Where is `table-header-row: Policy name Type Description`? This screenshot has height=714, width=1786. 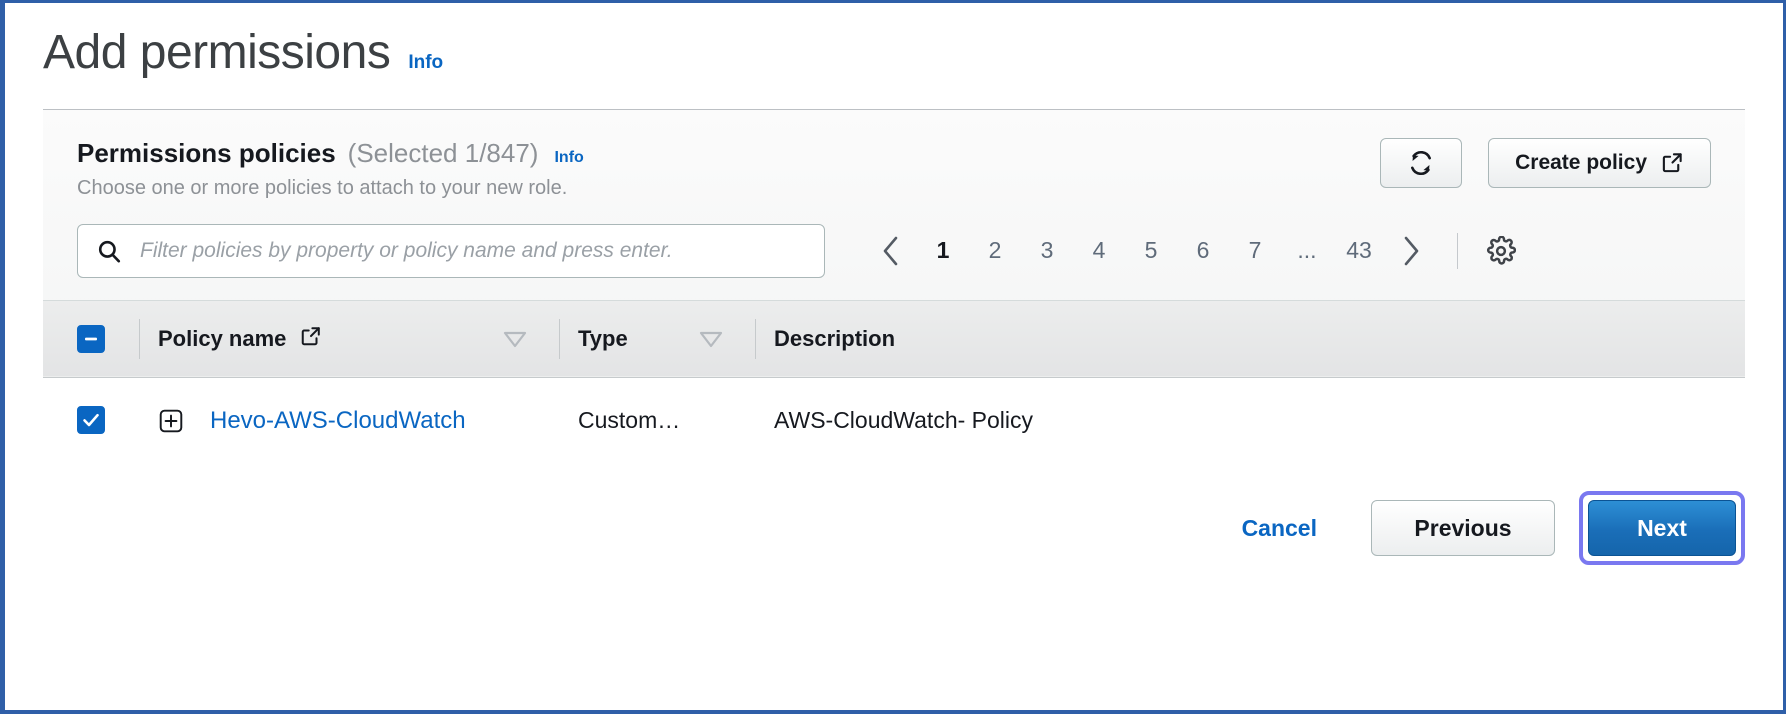 table-header-row: Policy name Type Description is located at coordinates (894, 339).